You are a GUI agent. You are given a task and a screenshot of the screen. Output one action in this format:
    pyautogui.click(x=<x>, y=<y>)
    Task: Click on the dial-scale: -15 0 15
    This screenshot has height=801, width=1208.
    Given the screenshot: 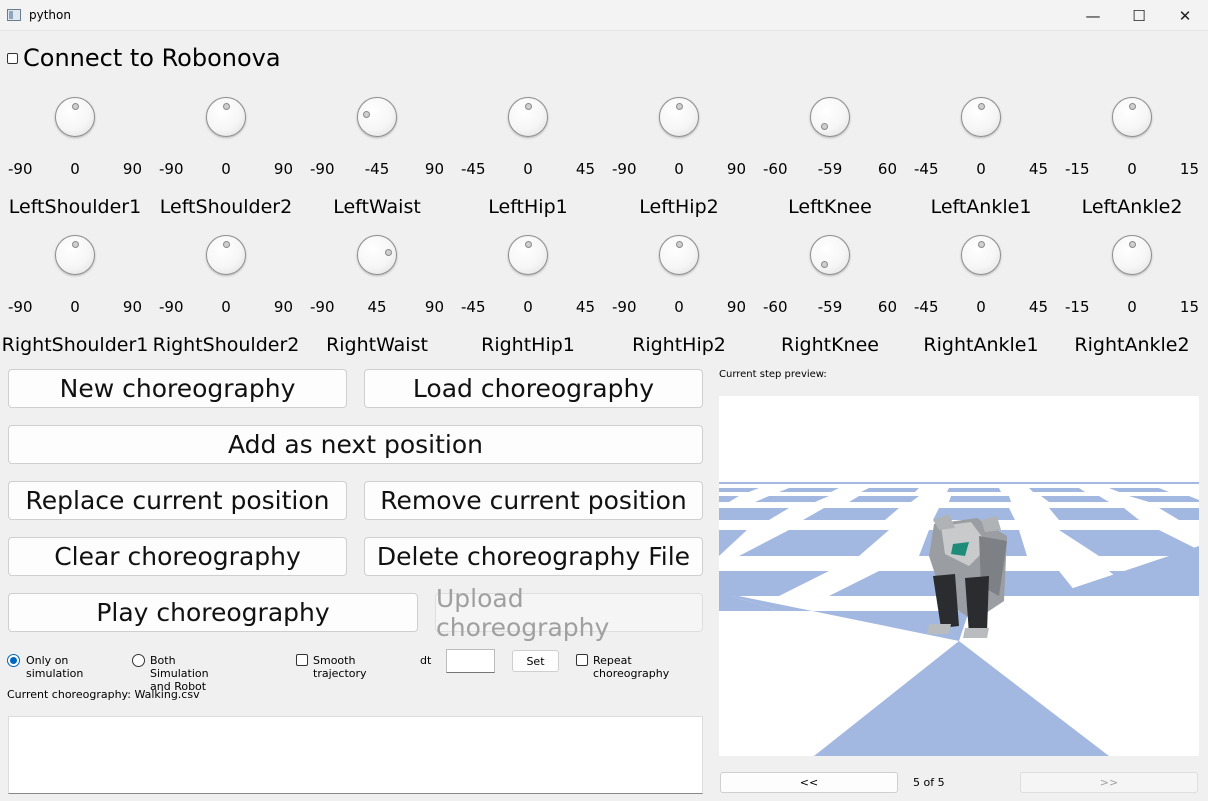 What is the action you would take?
    pyautogui.click(x=1132, y=308)
    